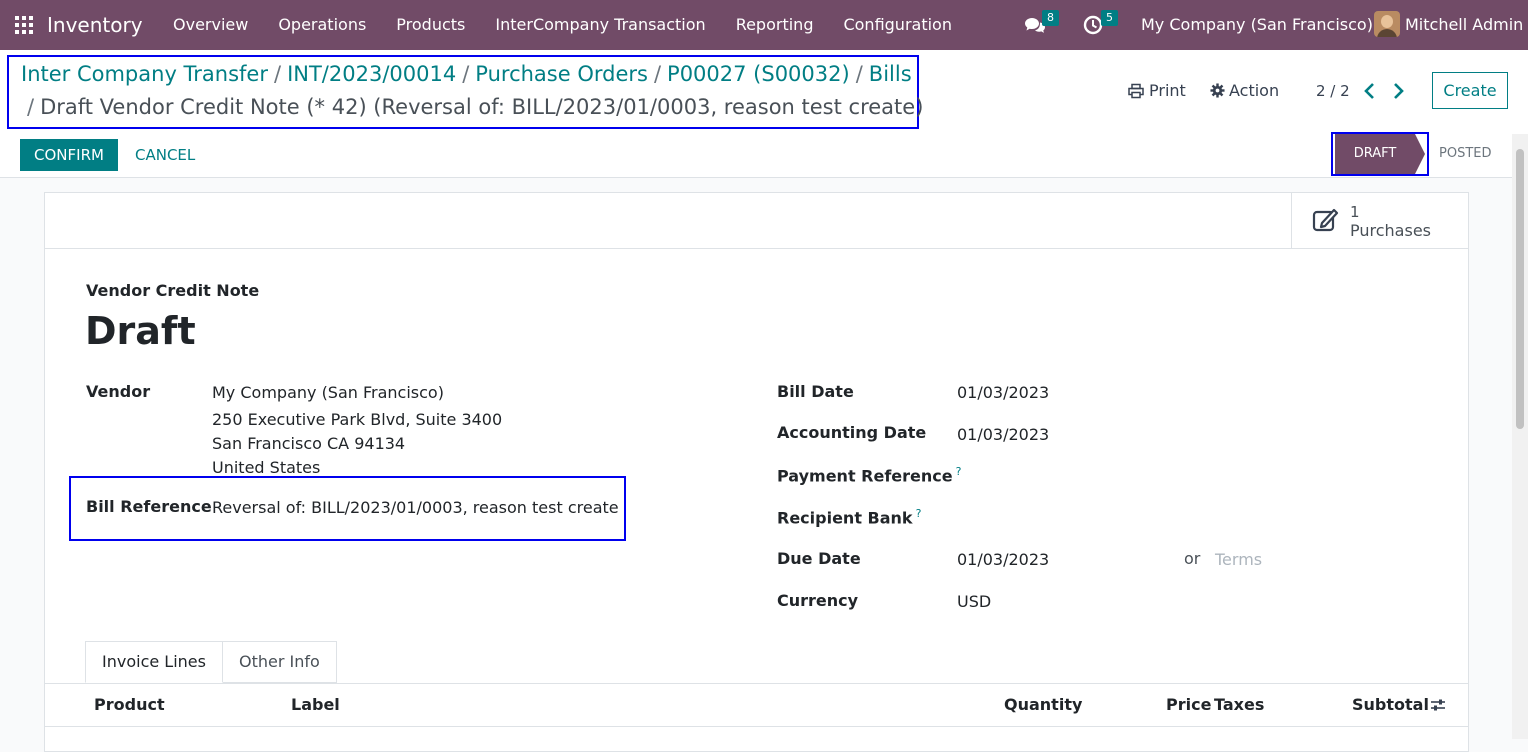 This screenshot has width=1528, height=752. Describe the element at coordinates (95, 25) in the screenshot. I see `app-name: Inventory` at that location.